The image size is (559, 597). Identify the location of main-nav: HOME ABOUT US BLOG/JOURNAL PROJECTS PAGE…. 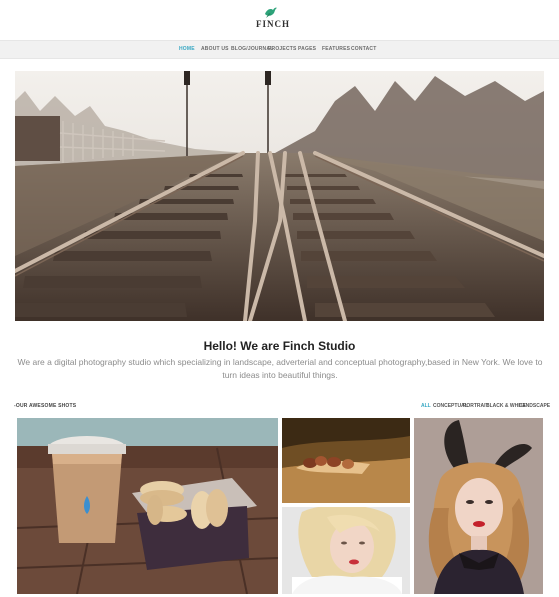
(279, 49).